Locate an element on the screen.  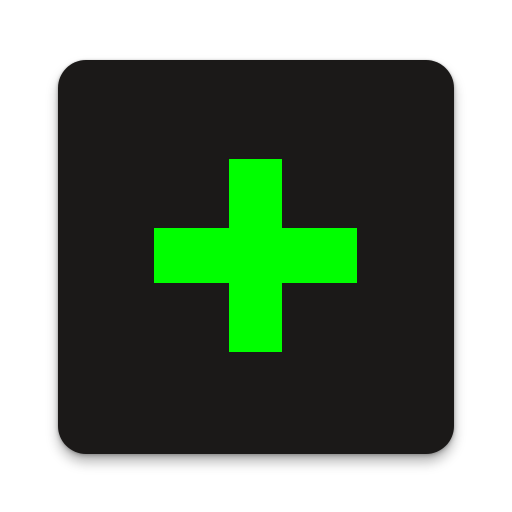
plus-icon-horizontal-bar is located at coordinates (255, 255).